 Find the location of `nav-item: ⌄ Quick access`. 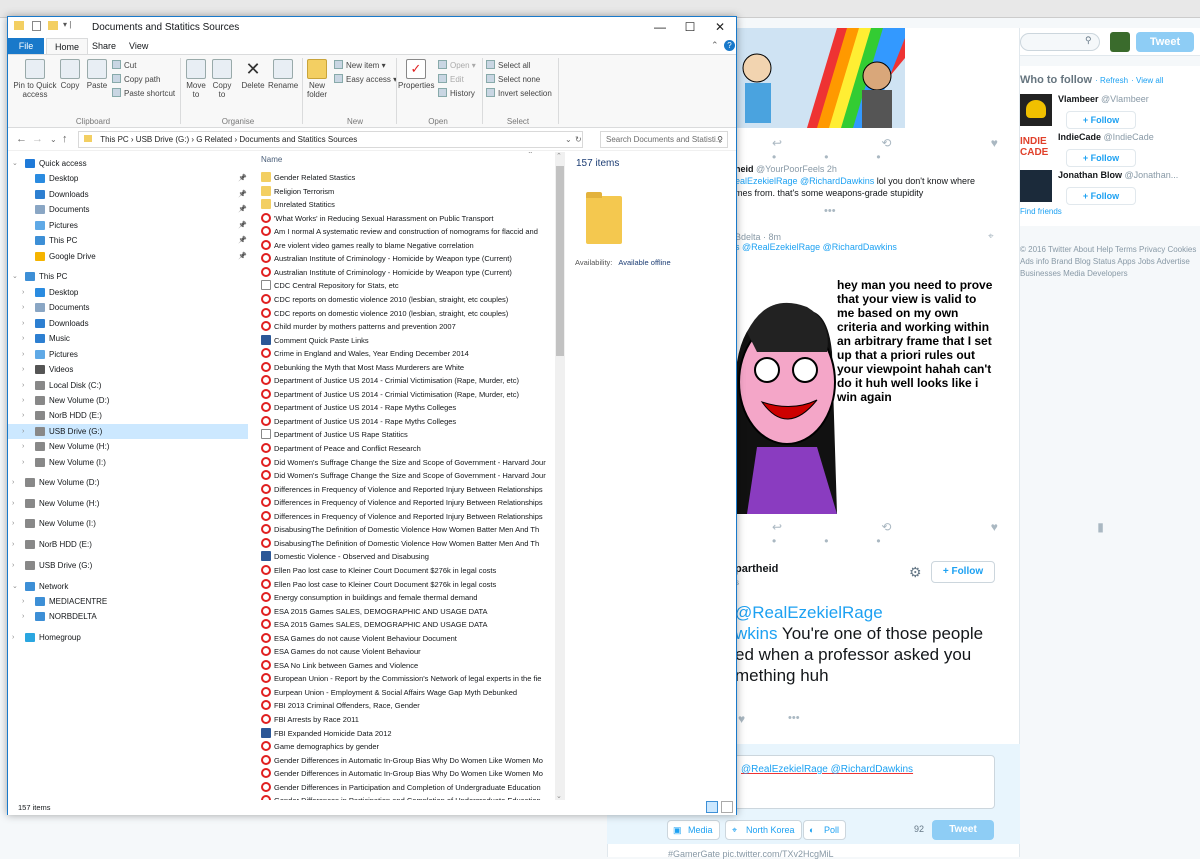

nav-item: ⌄ Quick access is located at coordinates (128, 163).